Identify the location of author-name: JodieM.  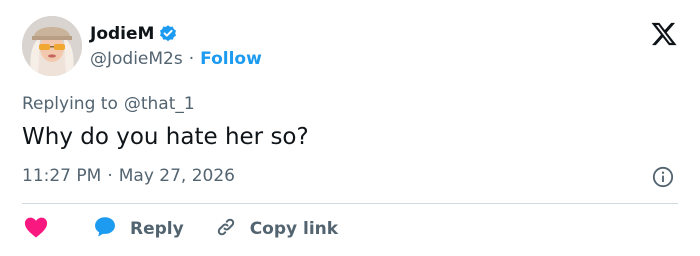
(122, 34).